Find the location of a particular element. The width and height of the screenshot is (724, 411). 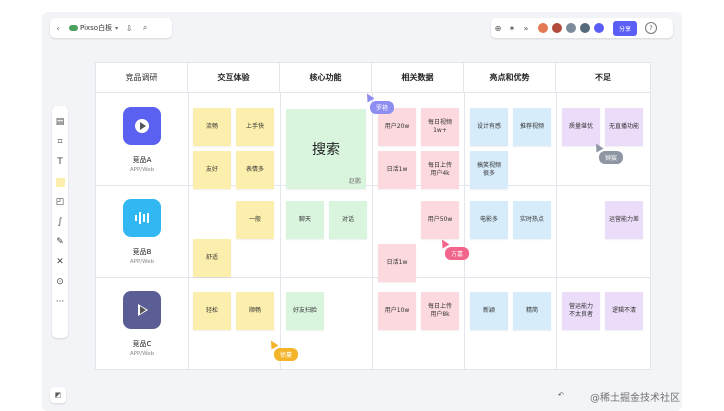

collaborator-cursor: 徐蔓 is located at coordinates (286, 354).